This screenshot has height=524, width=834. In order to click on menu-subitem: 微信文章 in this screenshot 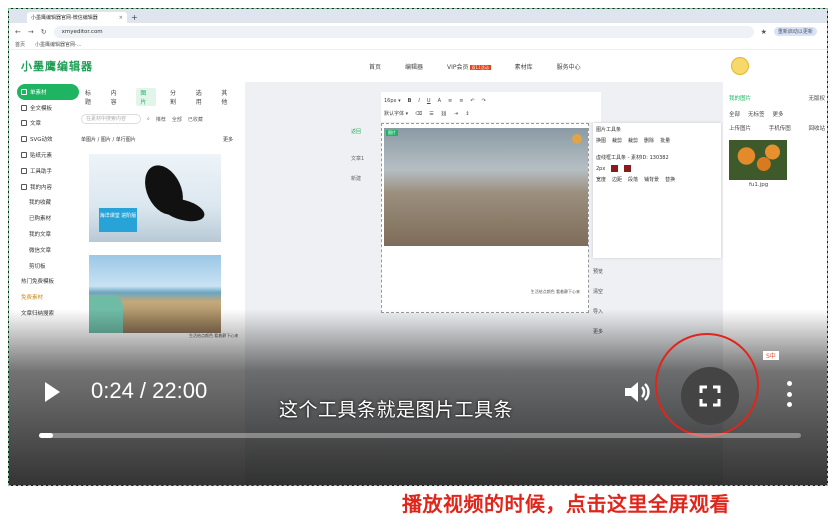, I will do `click(48, 250)`.